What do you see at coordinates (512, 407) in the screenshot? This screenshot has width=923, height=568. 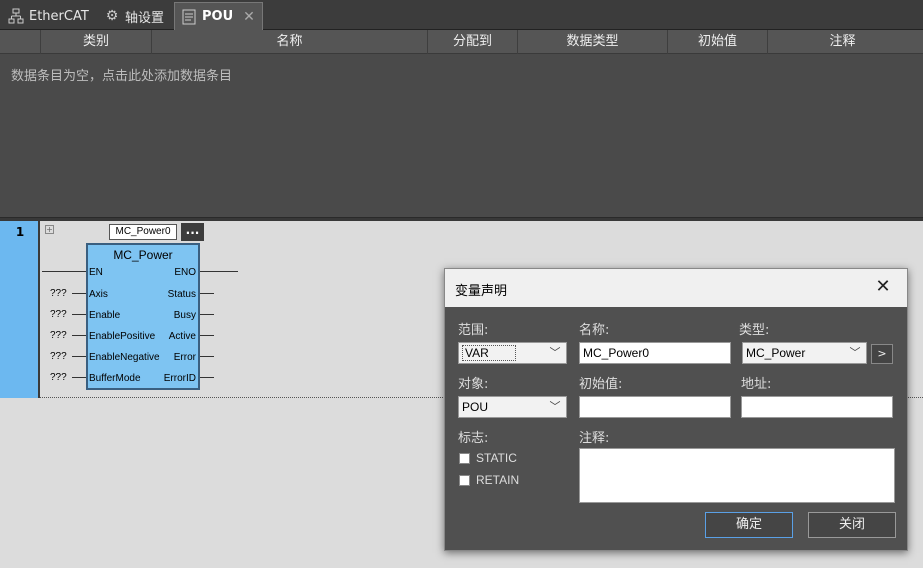 I see `object-select: POU ﹀` at bounding box center [512, 407].